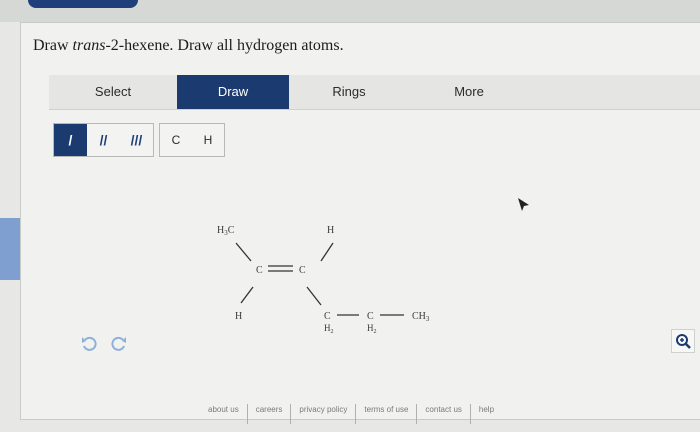 The height and width of the screenshot is (432, 700). What do you see at coordinates (10, 249) in the screenshot?
I see `left-accent-bar` at bounding box center [10, 249].